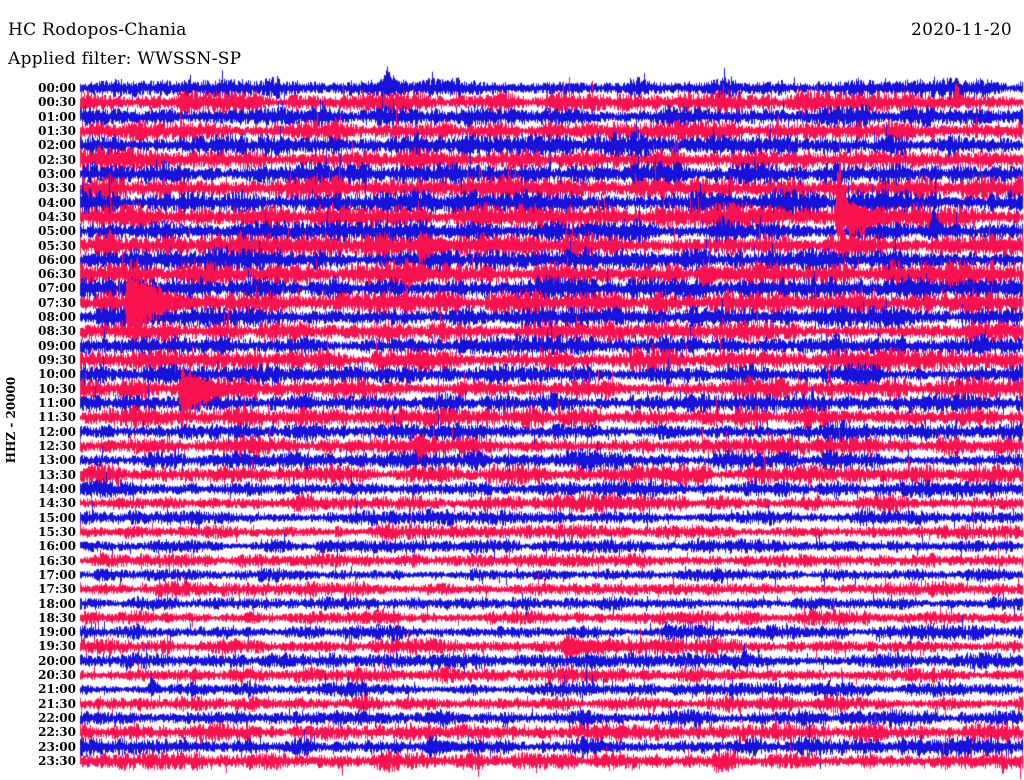 This screenshot has height=780, width=1024. What do you see at coordinates (57, 732) in the screenshot?
I see `time-label: 22:30` at bounding box center [57, 732].